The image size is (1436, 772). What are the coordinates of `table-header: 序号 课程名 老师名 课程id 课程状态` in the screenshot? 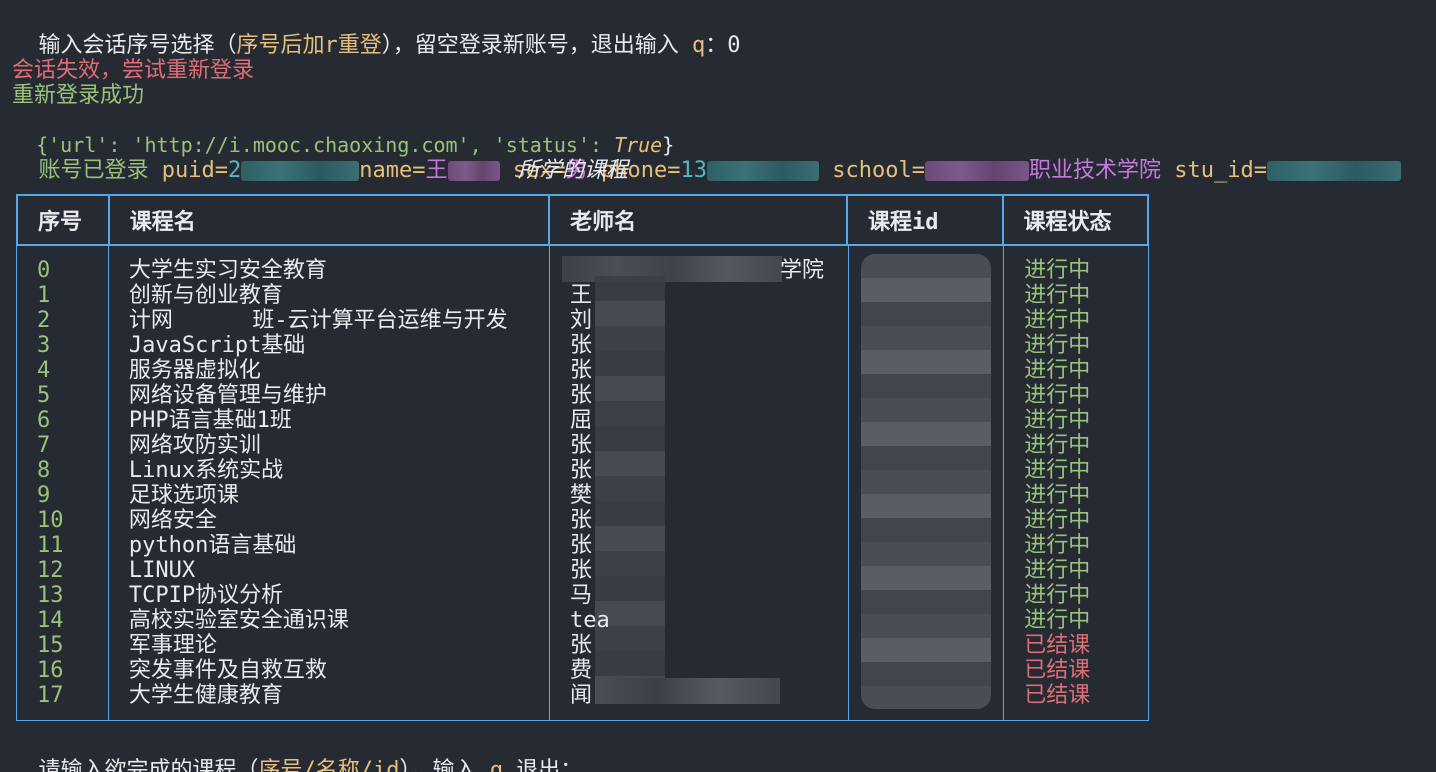 It's located at (582, 220).